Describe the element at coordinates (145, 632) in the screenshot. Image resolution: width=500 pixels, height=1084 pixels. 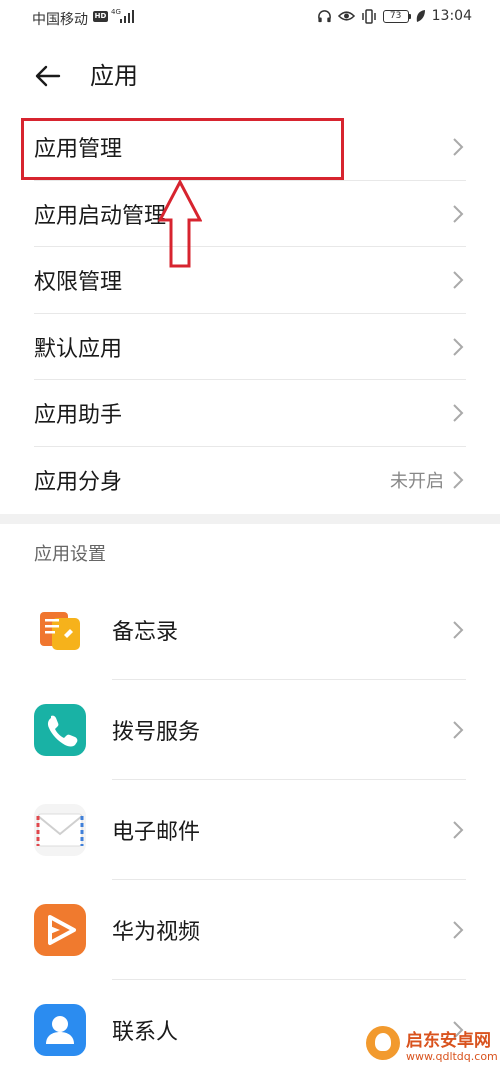
I see `app-item-label: 备忘录` at that location.